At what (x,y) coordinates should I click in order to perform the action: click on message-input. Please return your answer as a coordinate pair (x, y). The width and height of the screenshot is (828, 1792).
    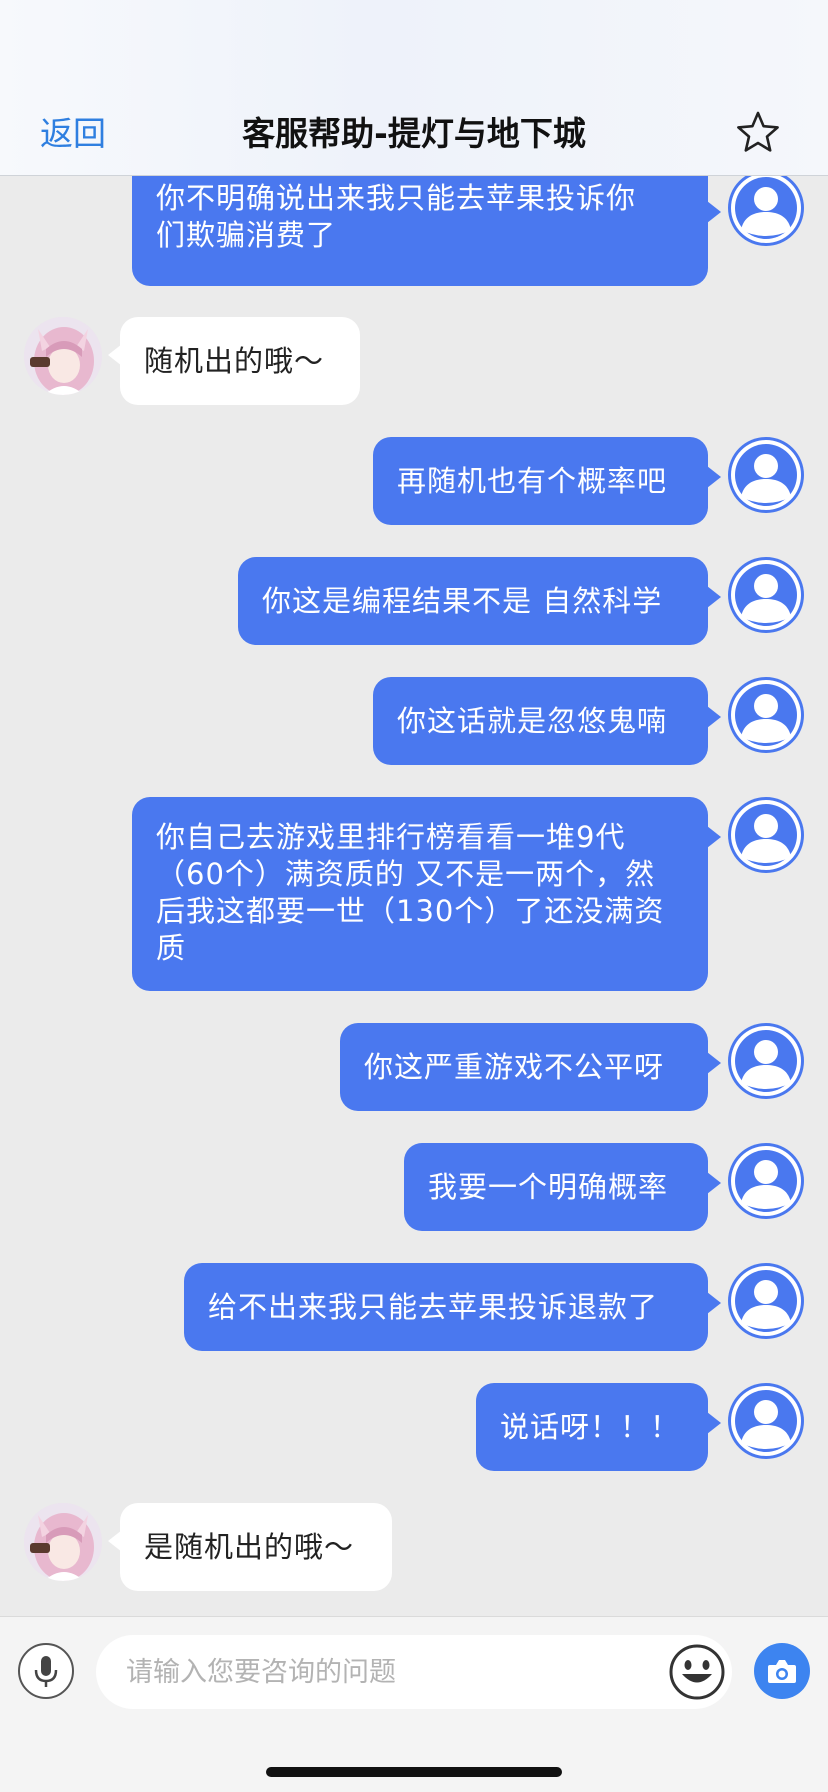
    Looking at the image, I should click on (414, 1672).